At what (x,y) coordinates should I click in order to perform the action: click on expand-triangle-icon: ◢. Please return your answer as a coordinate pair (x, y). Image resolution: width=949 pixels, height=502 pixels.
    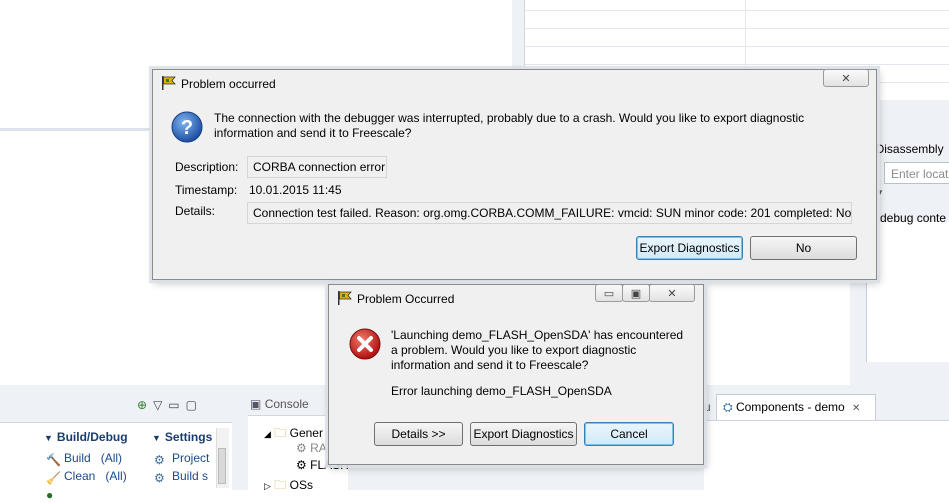
    Looking at the image, I should click on (267, 434).